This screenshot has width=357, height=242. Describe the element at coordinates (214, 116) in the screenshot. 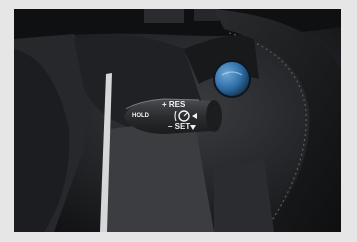

I see `stalk-end-cap` at that location.